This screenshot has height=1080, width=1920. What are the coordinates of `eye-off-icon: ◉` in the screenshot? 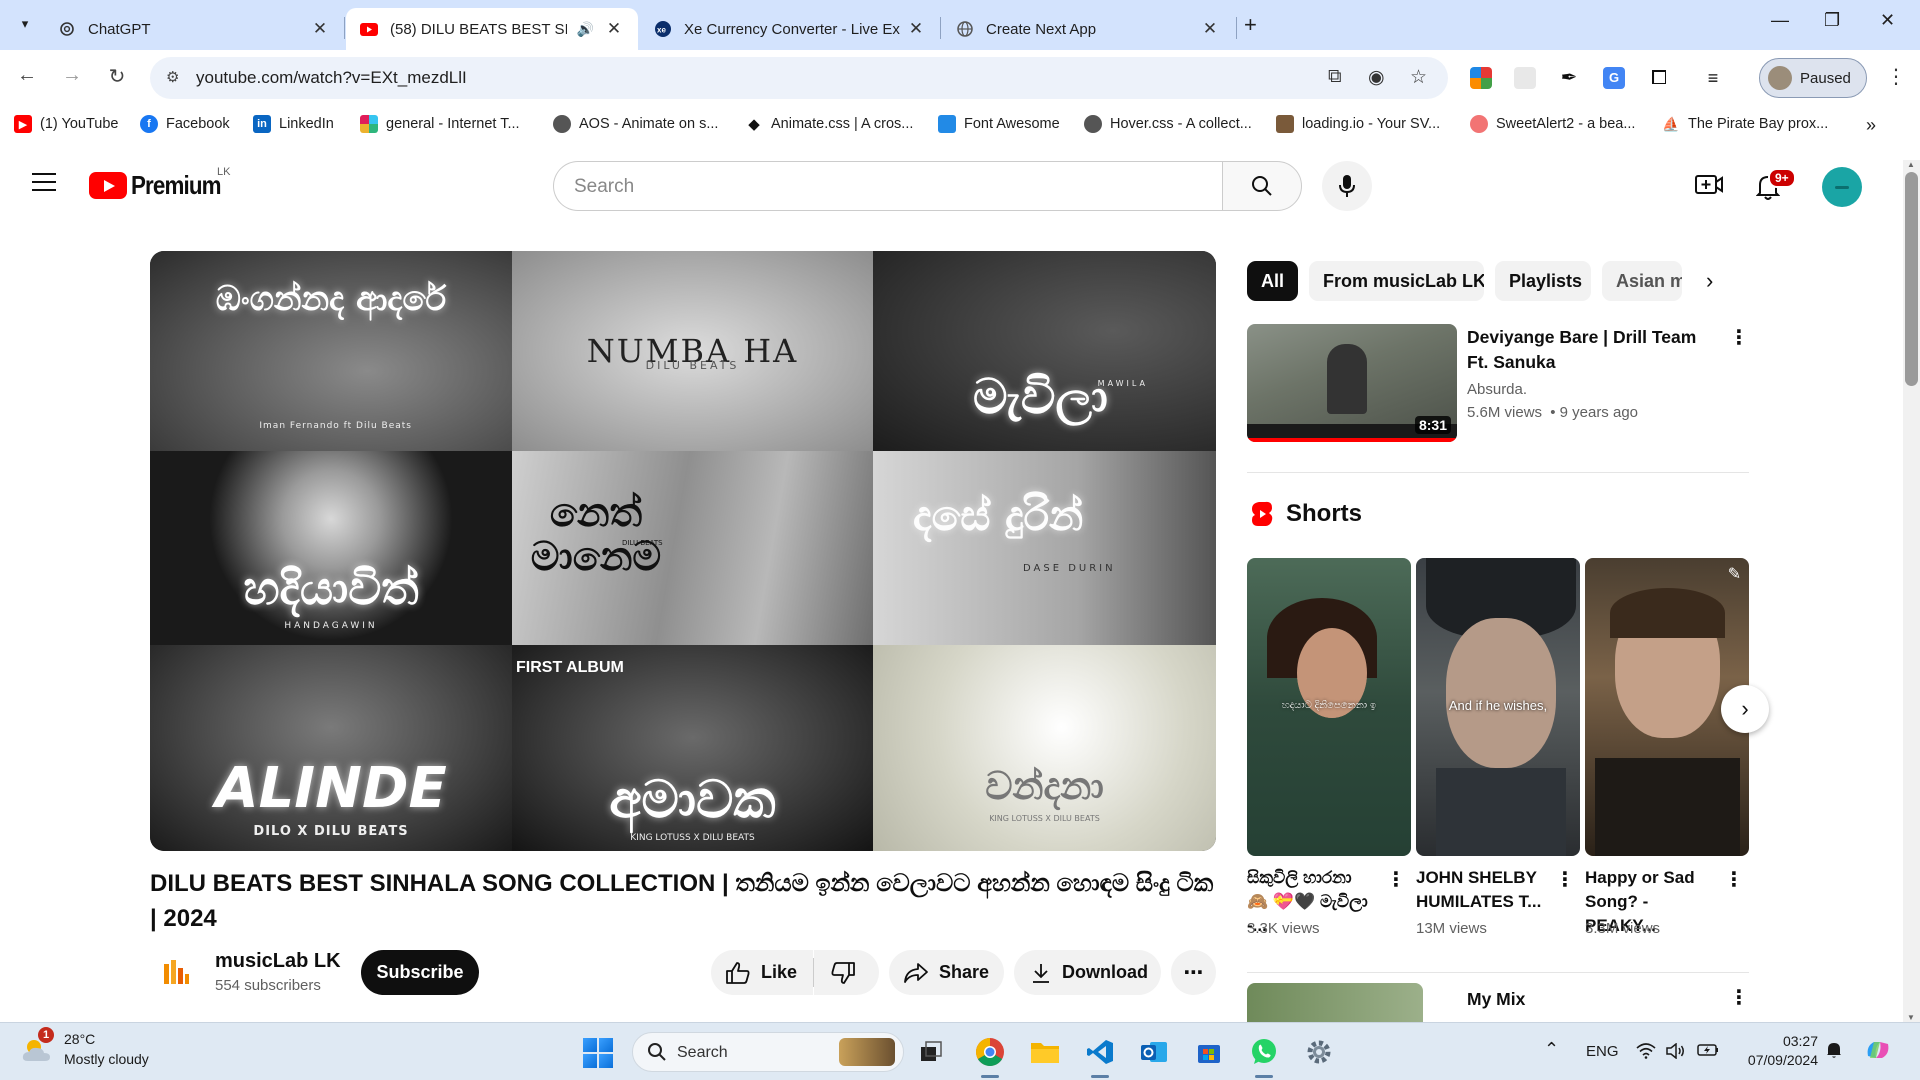 It's located at (1376, 77).